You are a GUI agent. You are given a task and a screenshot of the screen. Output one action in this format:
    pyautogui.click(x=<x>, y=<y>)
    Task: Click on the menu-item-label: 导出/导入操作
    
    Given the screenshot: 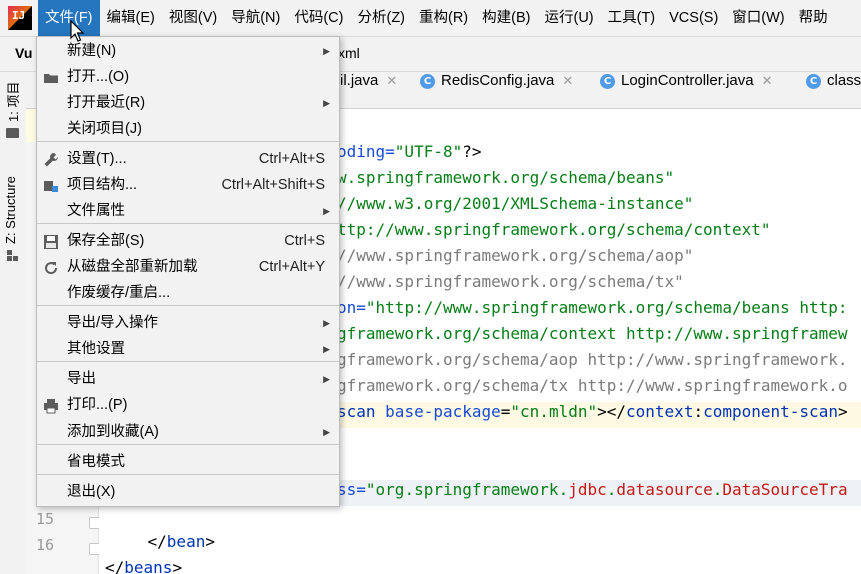 What is the action you would take?
    pyautogui.click(x=113, y=323)
    